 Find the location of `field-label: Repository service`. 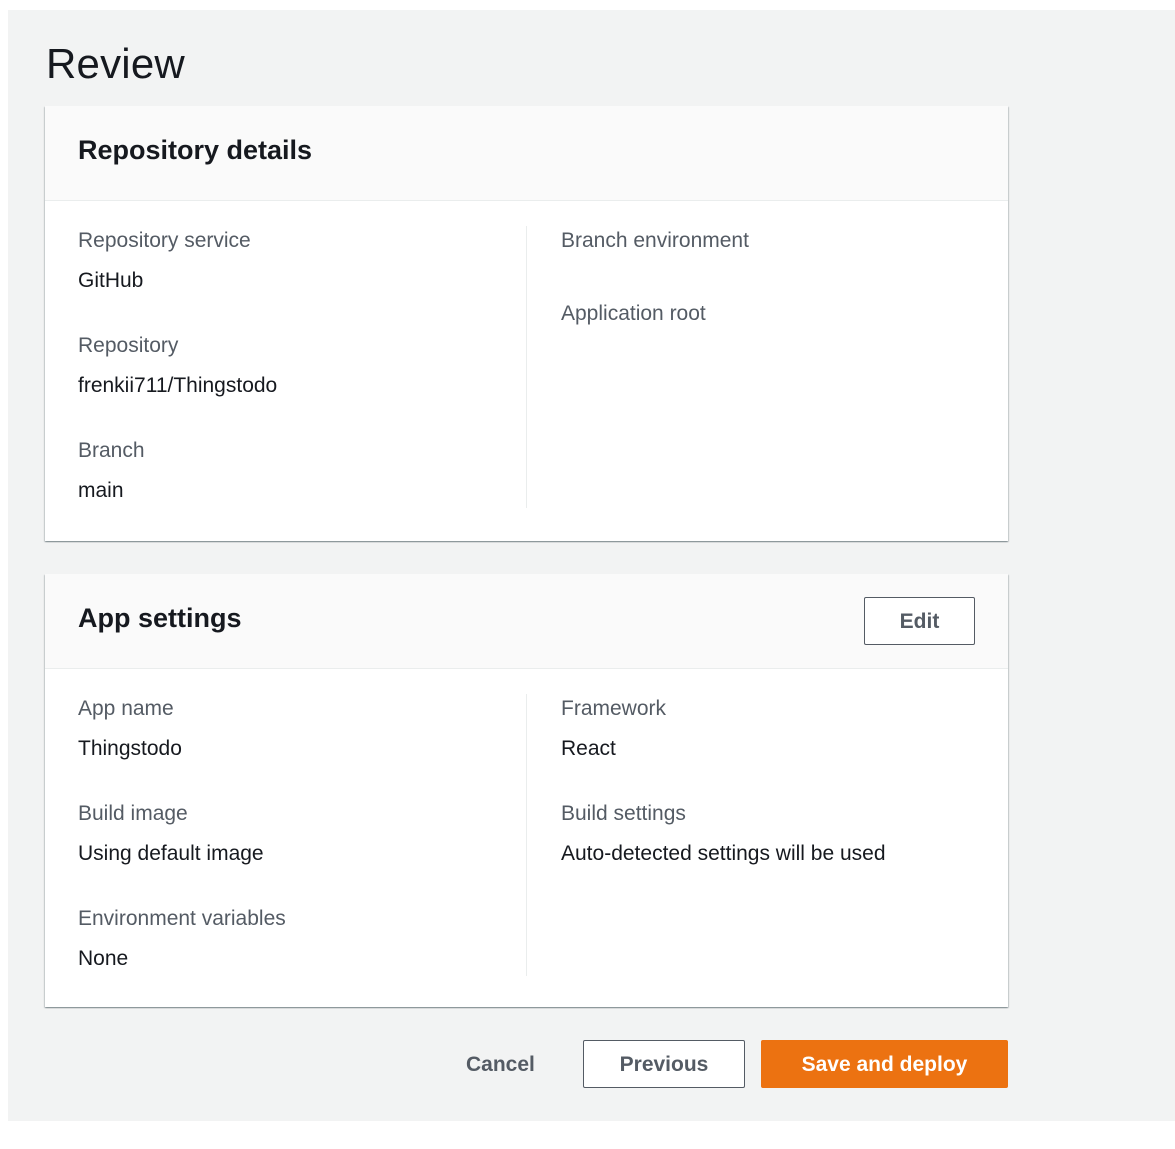

field-label: Repository service is located at coordinates (164, 240).